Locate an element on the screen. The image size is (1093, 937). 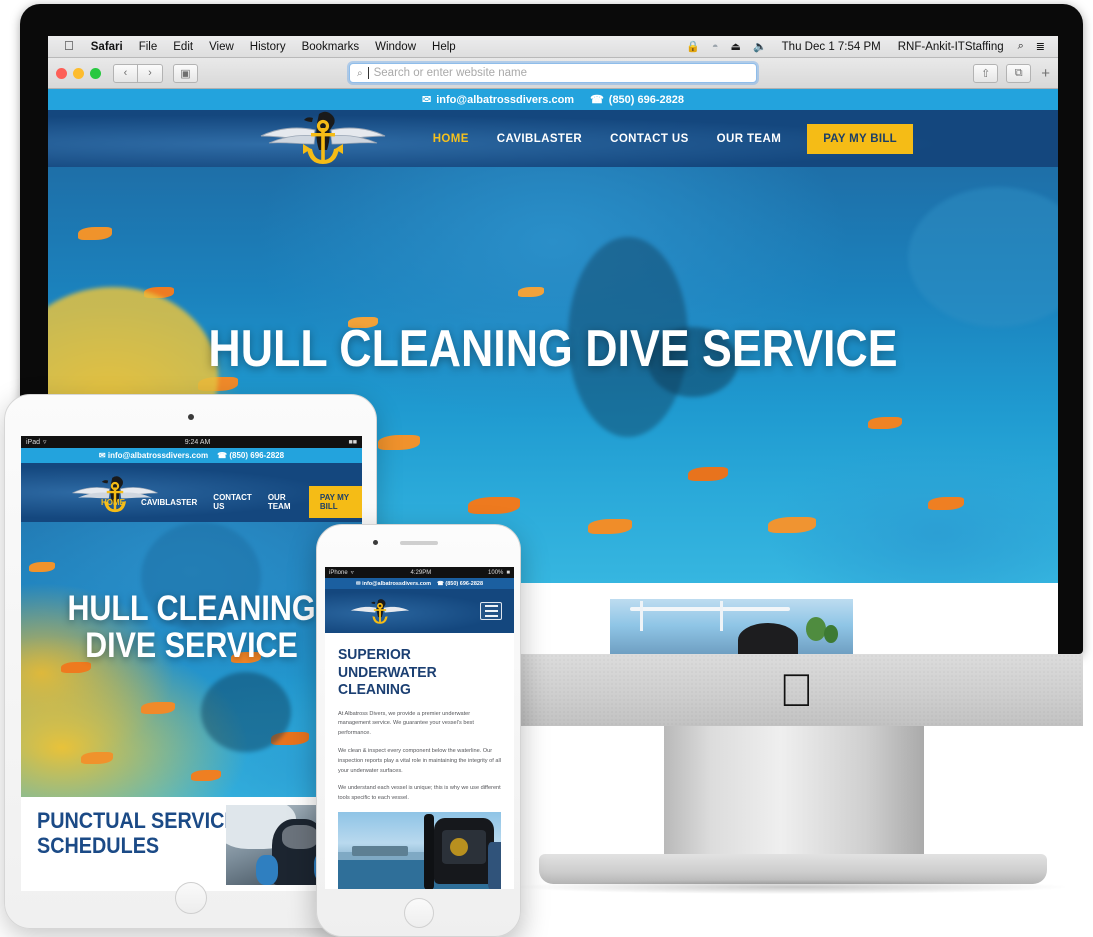
dive-gear-on-boat-photo is located at coordinates (419, 850).